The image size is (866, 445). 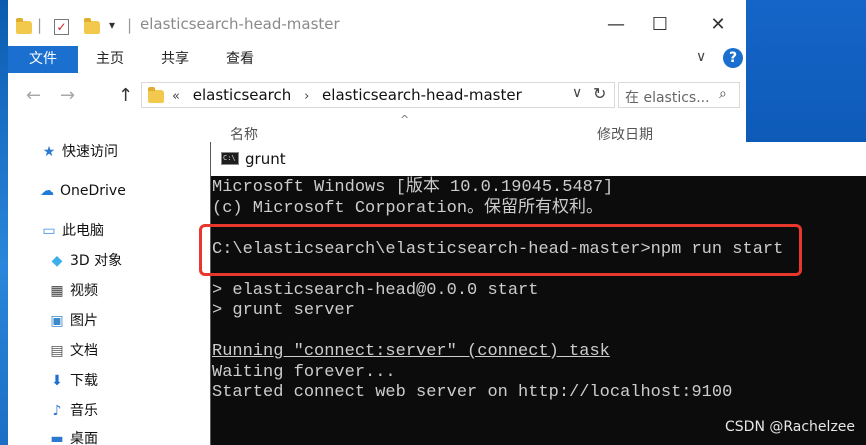 What do you see at coordinates (733, 58) in the screenshot?
I see `help-icon: ?` at bounding box center [733, 58].